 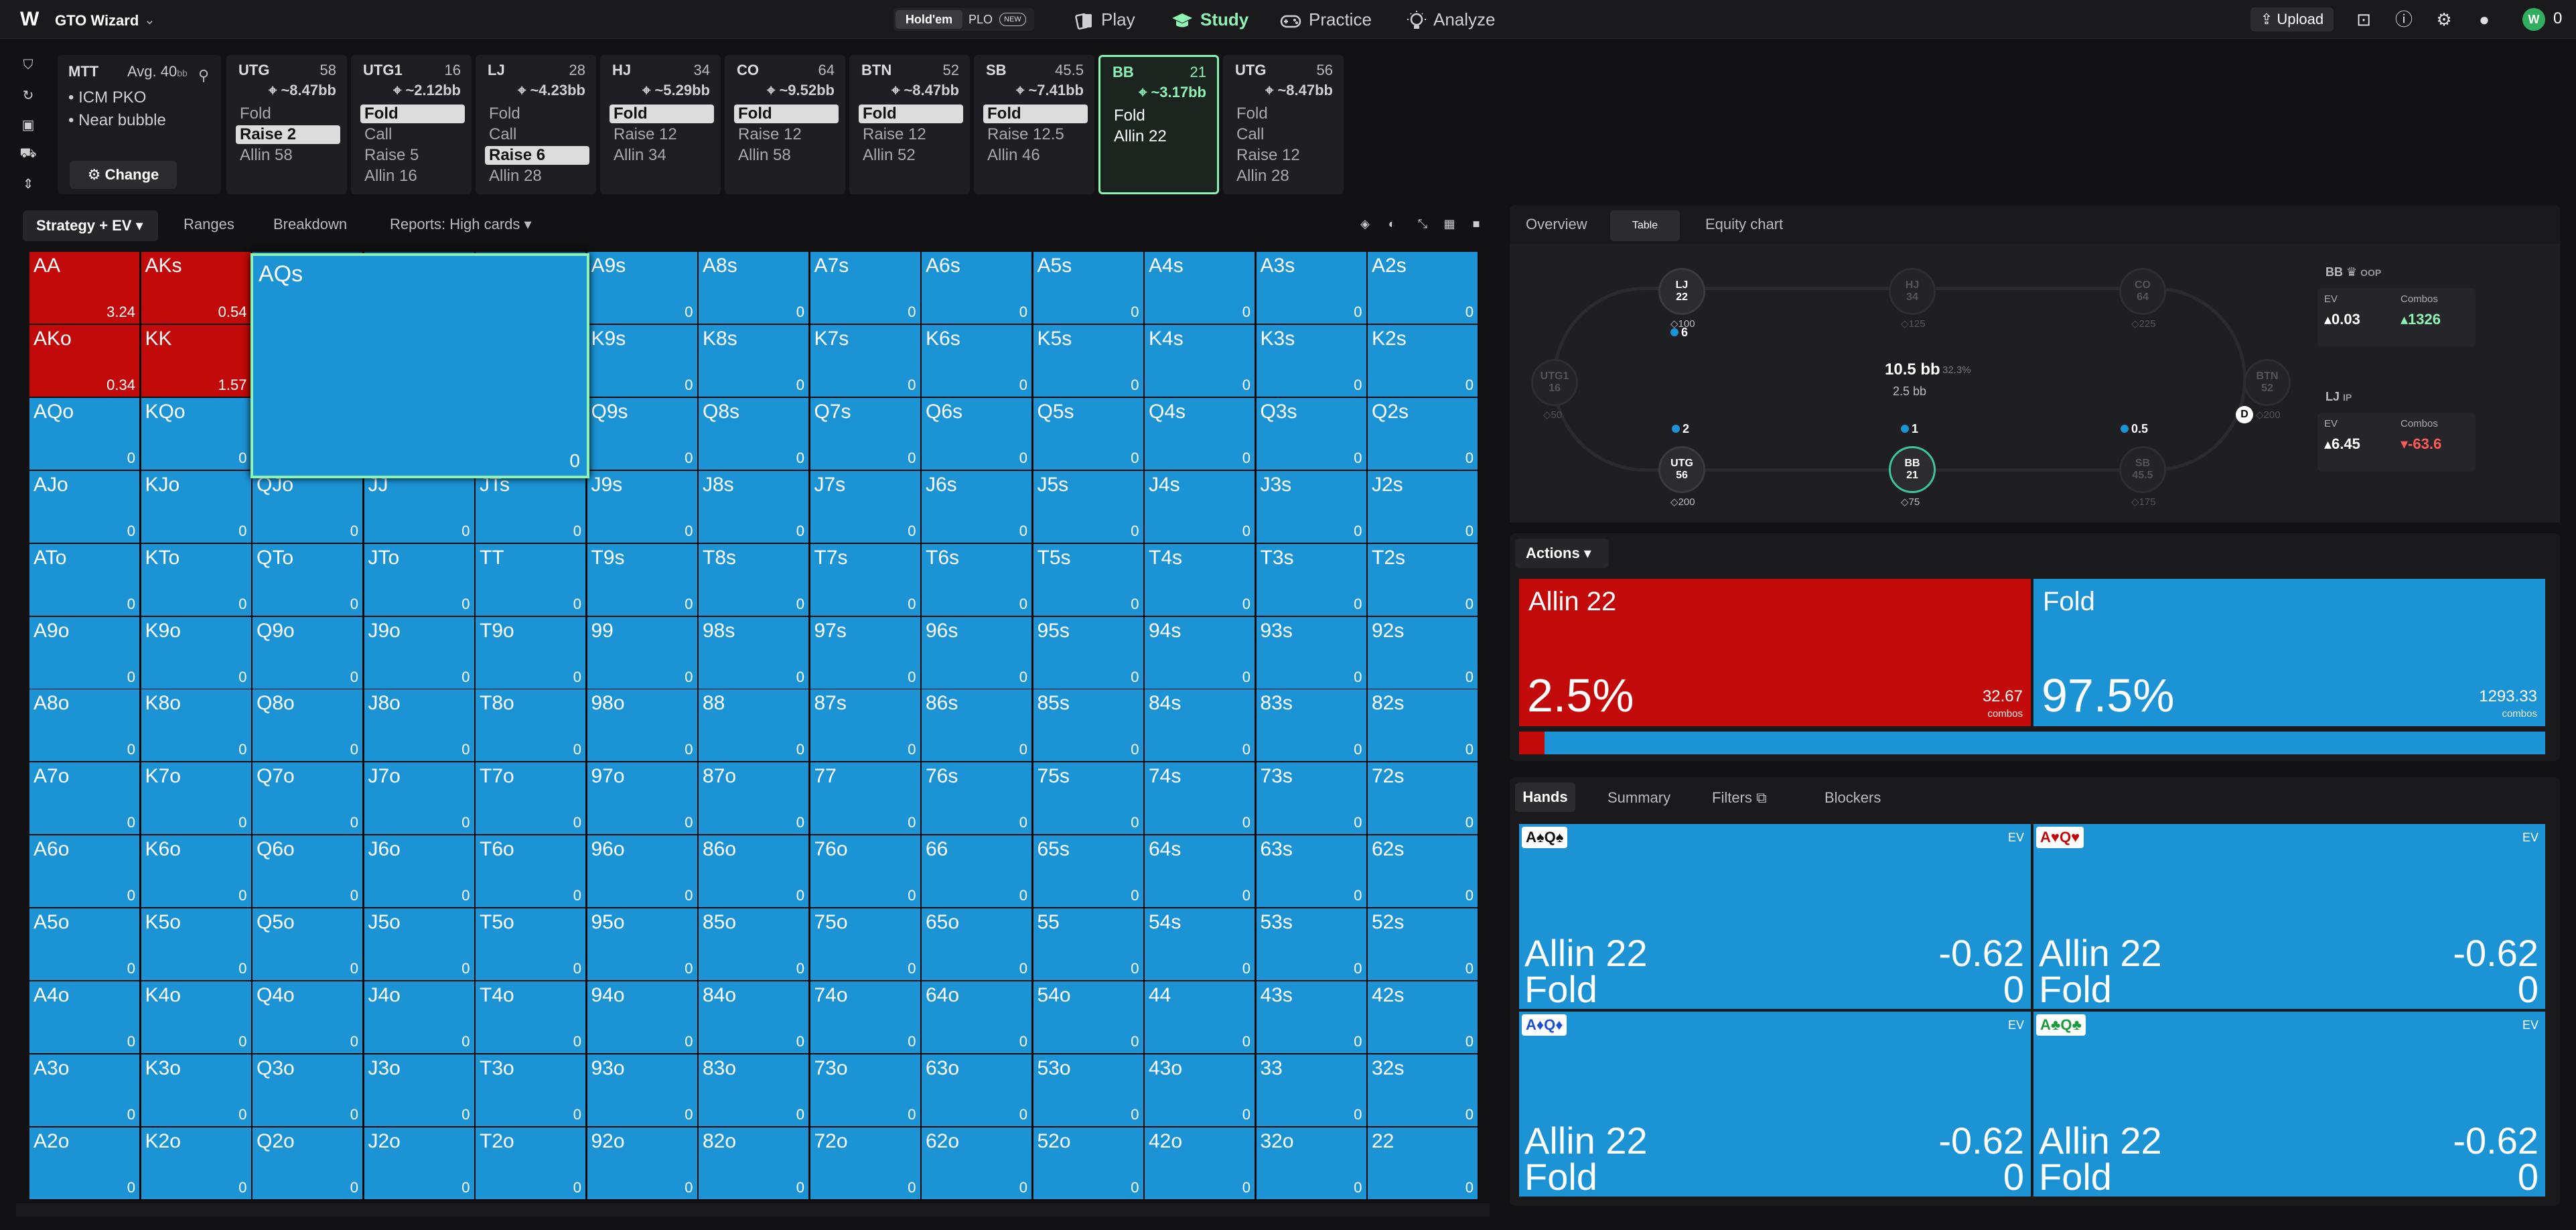 What do you see at coordinates (2403, 19) in the screenshot?
I see `help-icon: ⓘ` at bounding box center [2403, 19].